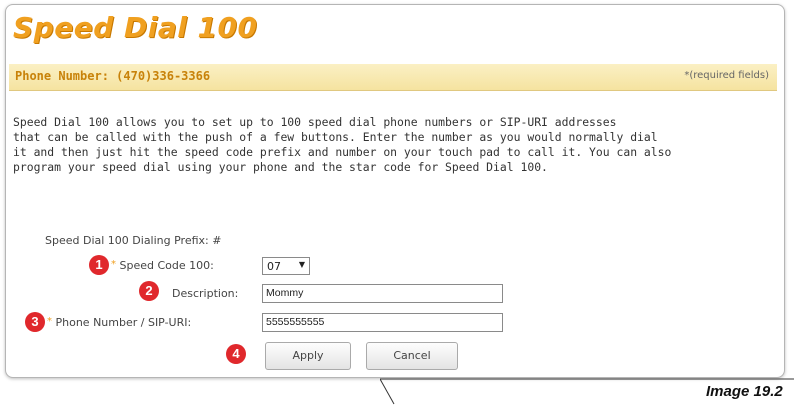  Describe the element at coordinates (744, 391) in the screenshot. I see `image-caption: Image 19.2` at that location.